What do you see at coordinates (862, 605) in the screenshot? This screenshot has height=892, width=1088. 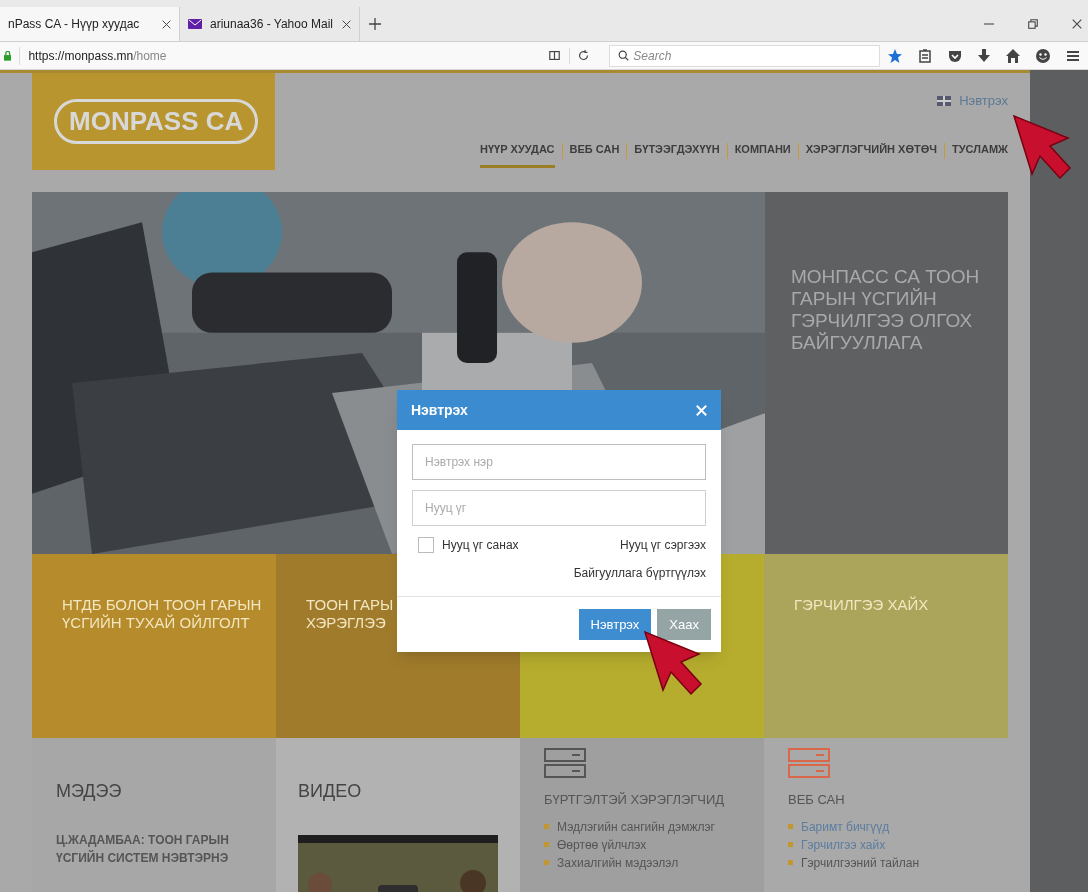 I see `tile-label: ГЭРЧИЛГЭЭ ХАЙХ` at bounding box center [862, 605].